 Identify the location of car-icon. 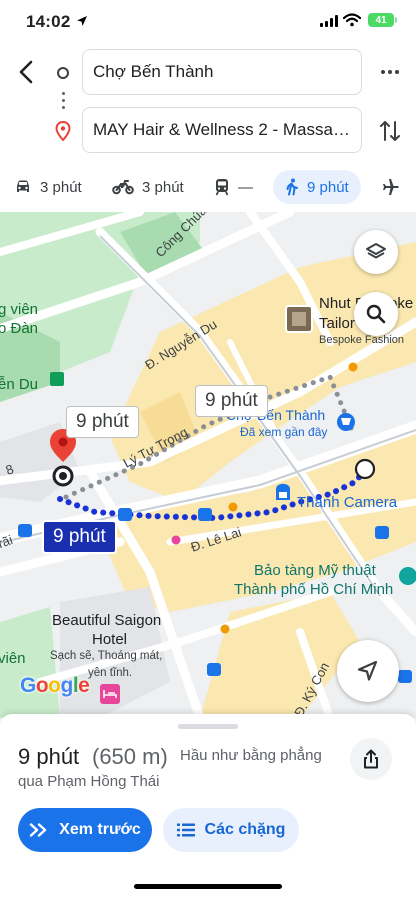
(23, 186).